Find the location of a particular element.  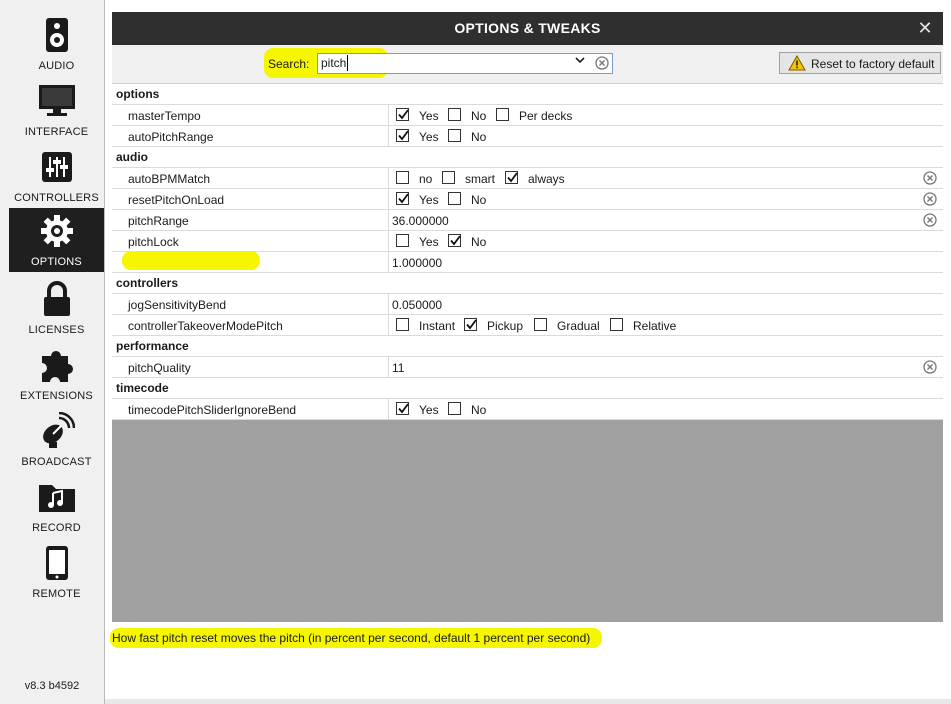

sidebar-item-remote: REMOTE is located at coordinates (56, 572).